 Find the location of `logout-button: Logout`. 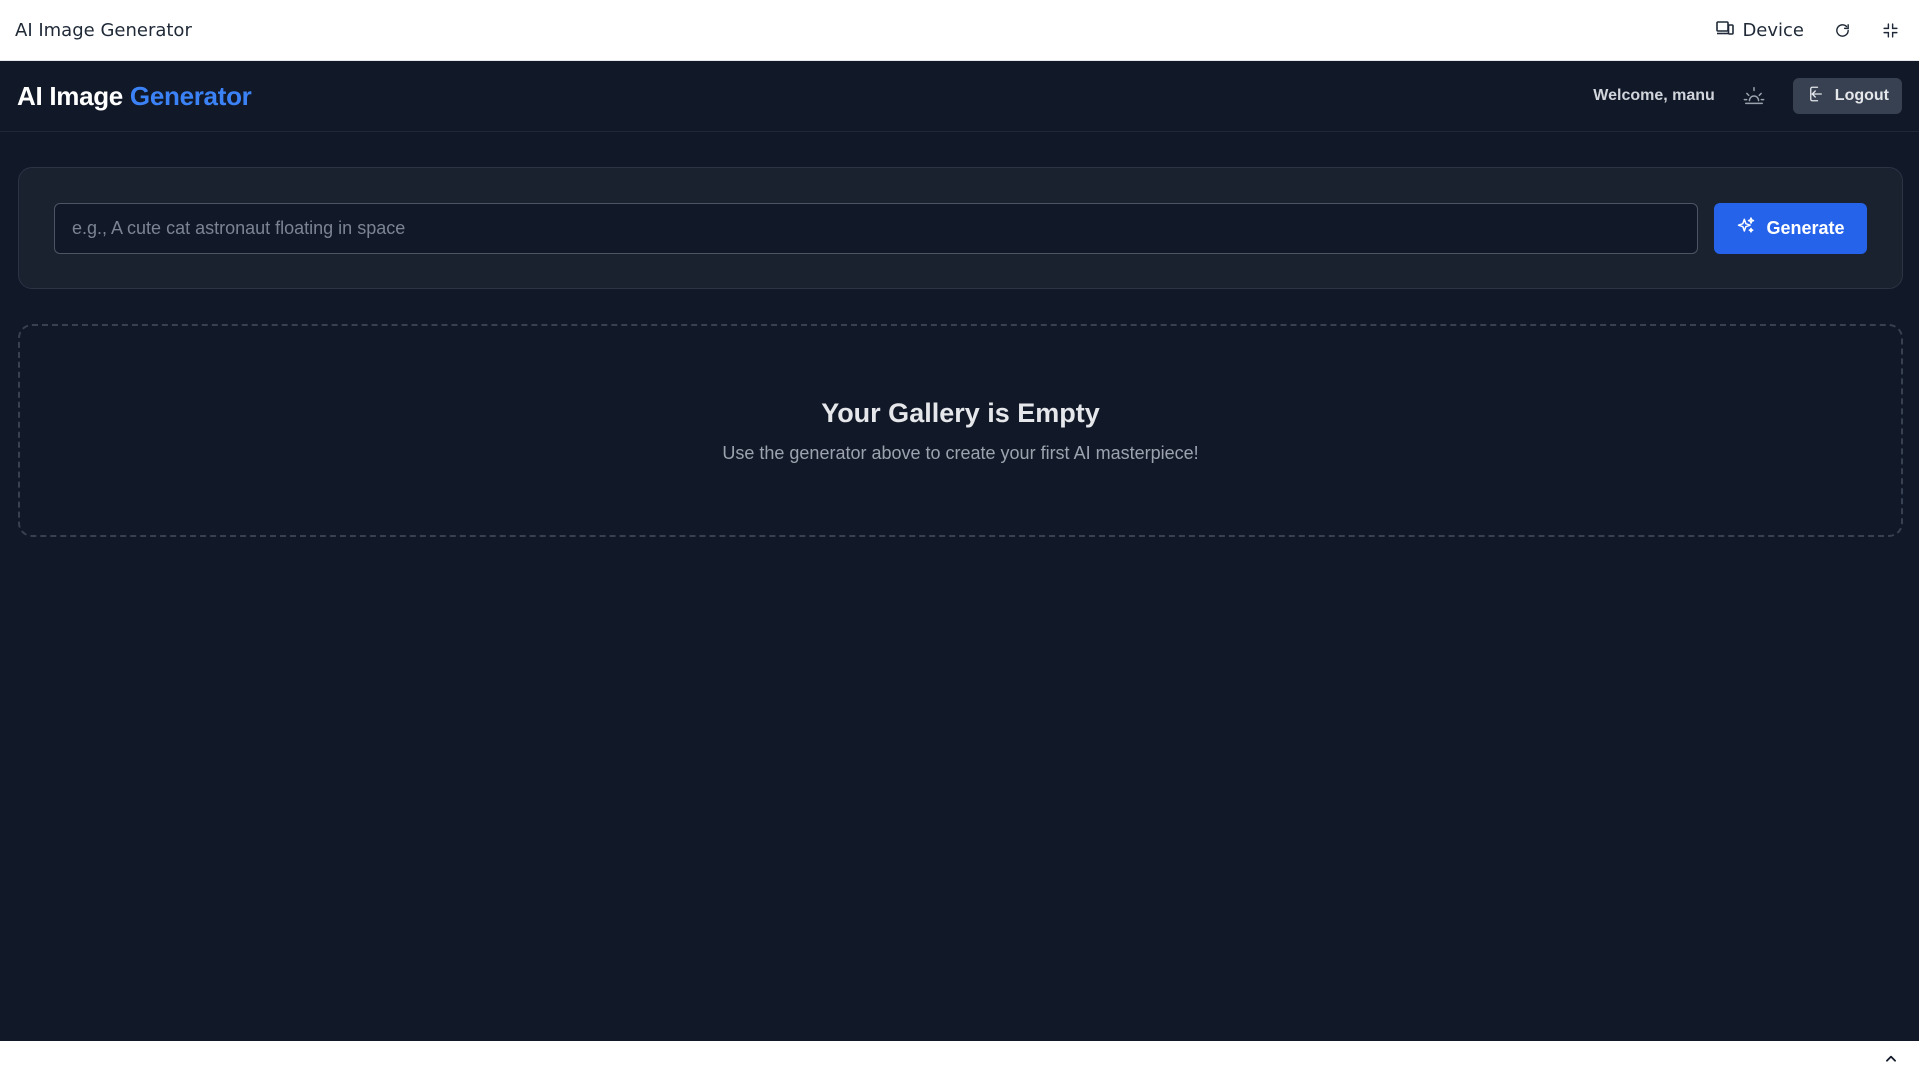

logout-button: Logout is located at coordinates (1847, 96).